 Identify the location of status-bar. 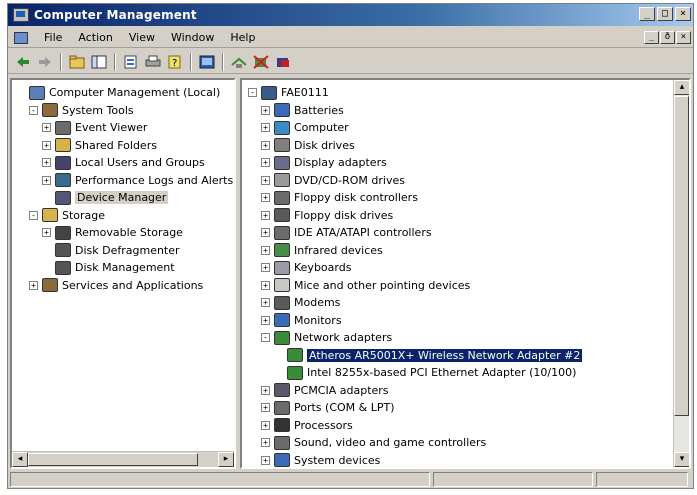
(350, 480).